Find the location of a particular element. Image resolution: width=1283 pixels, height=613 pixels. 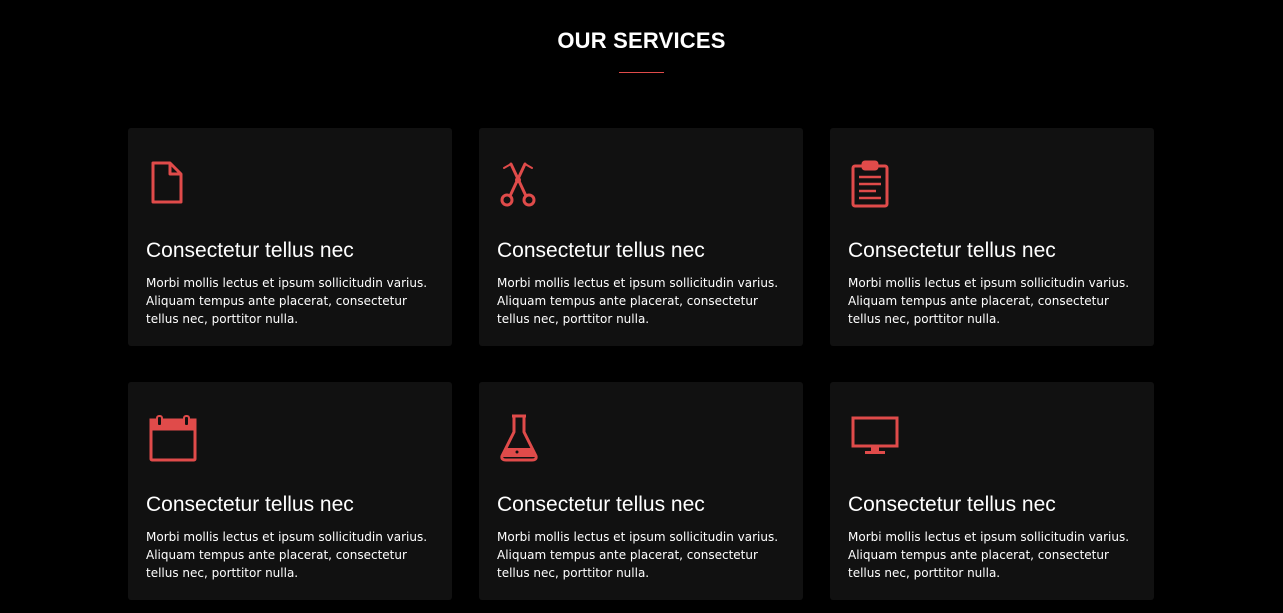

clipboard-icon is located at coordinates (874, 186).